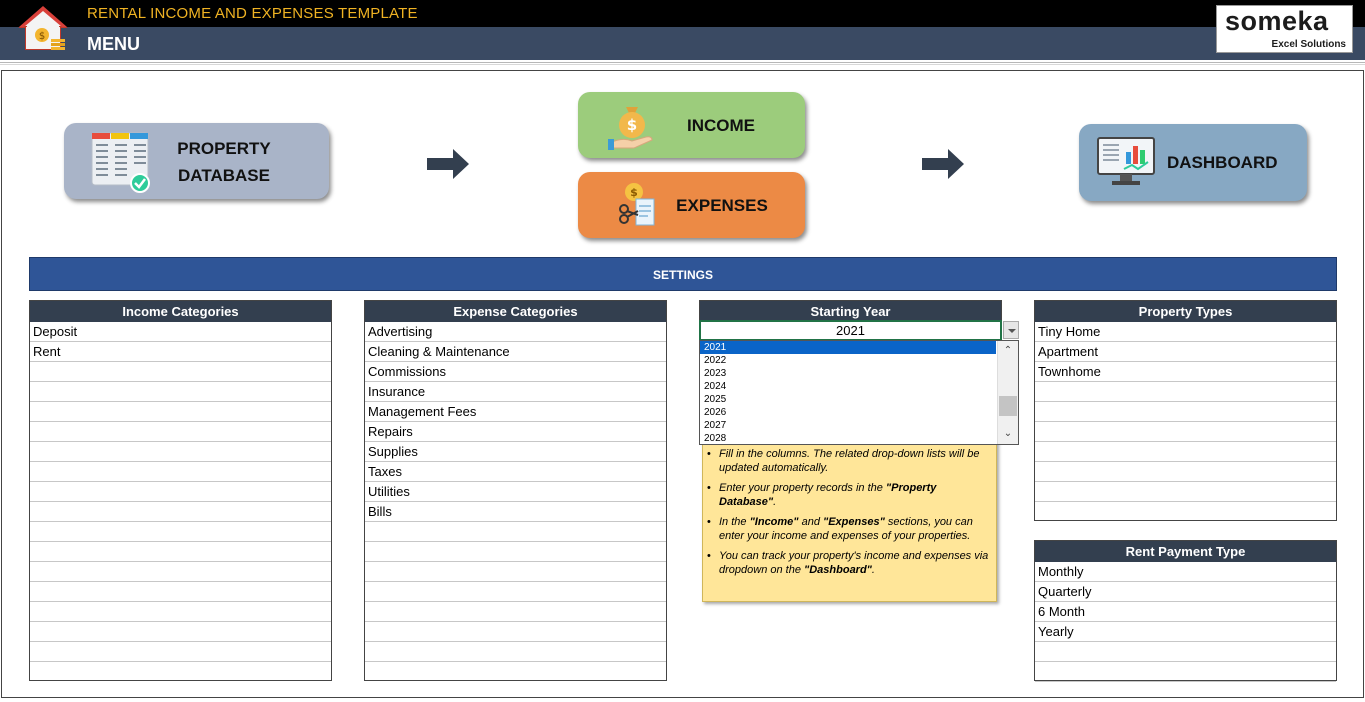 This screenshot has width=1365, height=702. Describe the element at coordinates (1185, 551) in the screenshot. I see `rent-payment-type-header: Rent Payment Type` at that location.